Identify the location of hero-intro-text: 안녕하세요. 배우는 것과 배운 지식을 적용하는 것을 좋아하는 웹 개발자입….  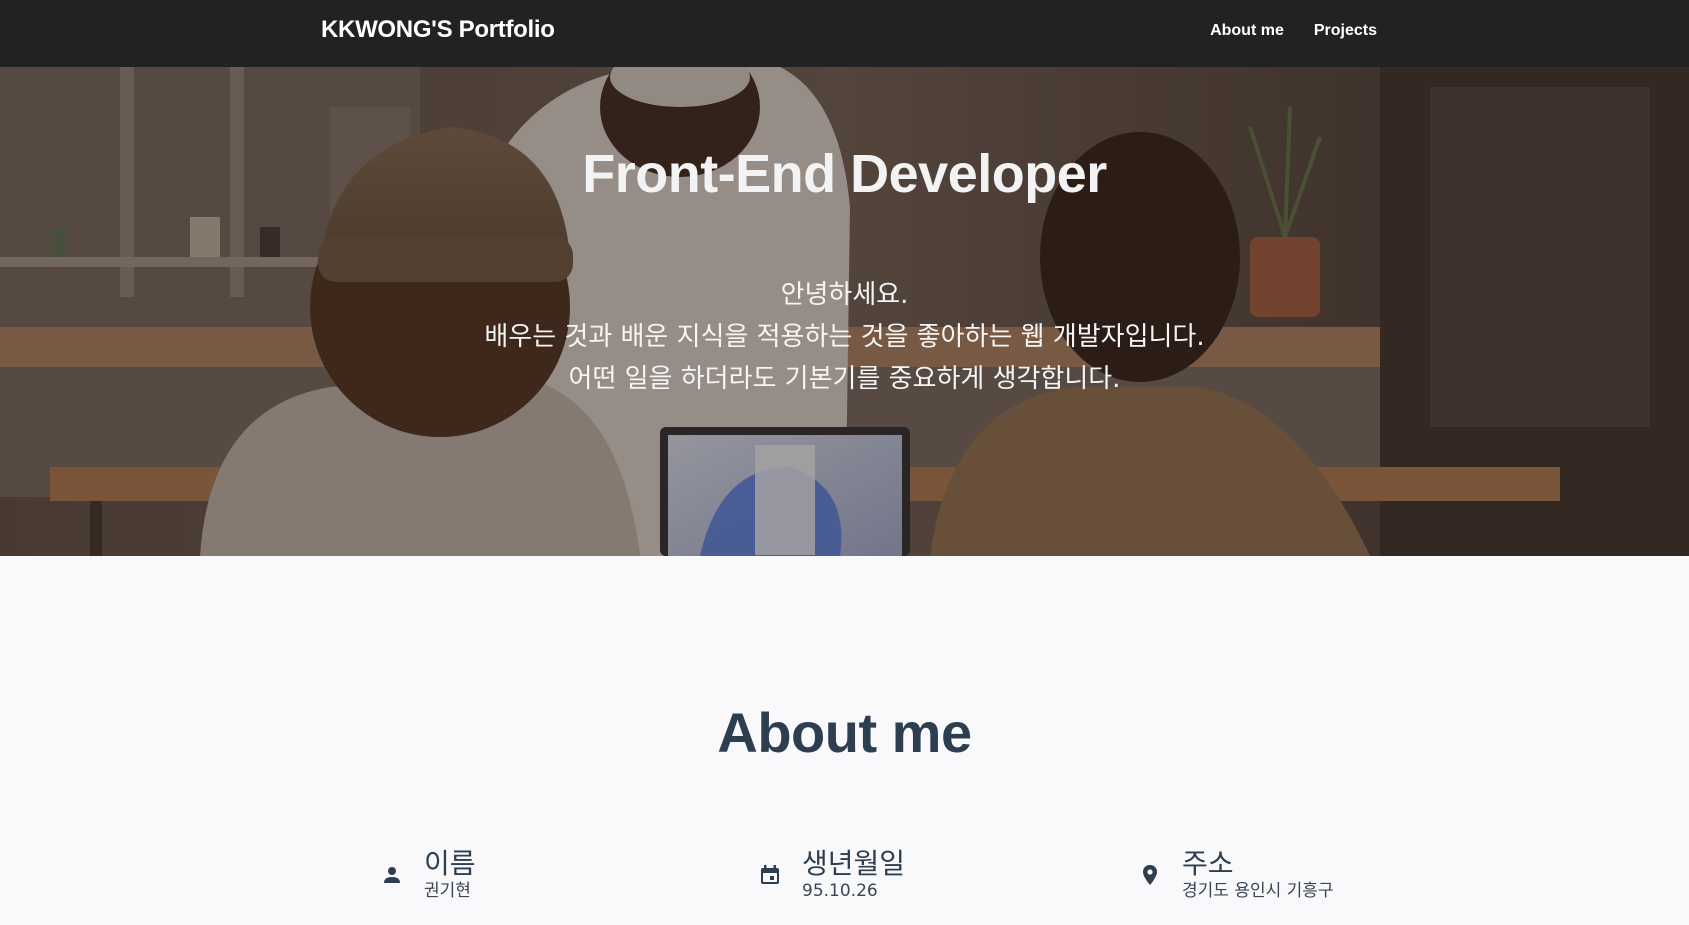
(844, 337).